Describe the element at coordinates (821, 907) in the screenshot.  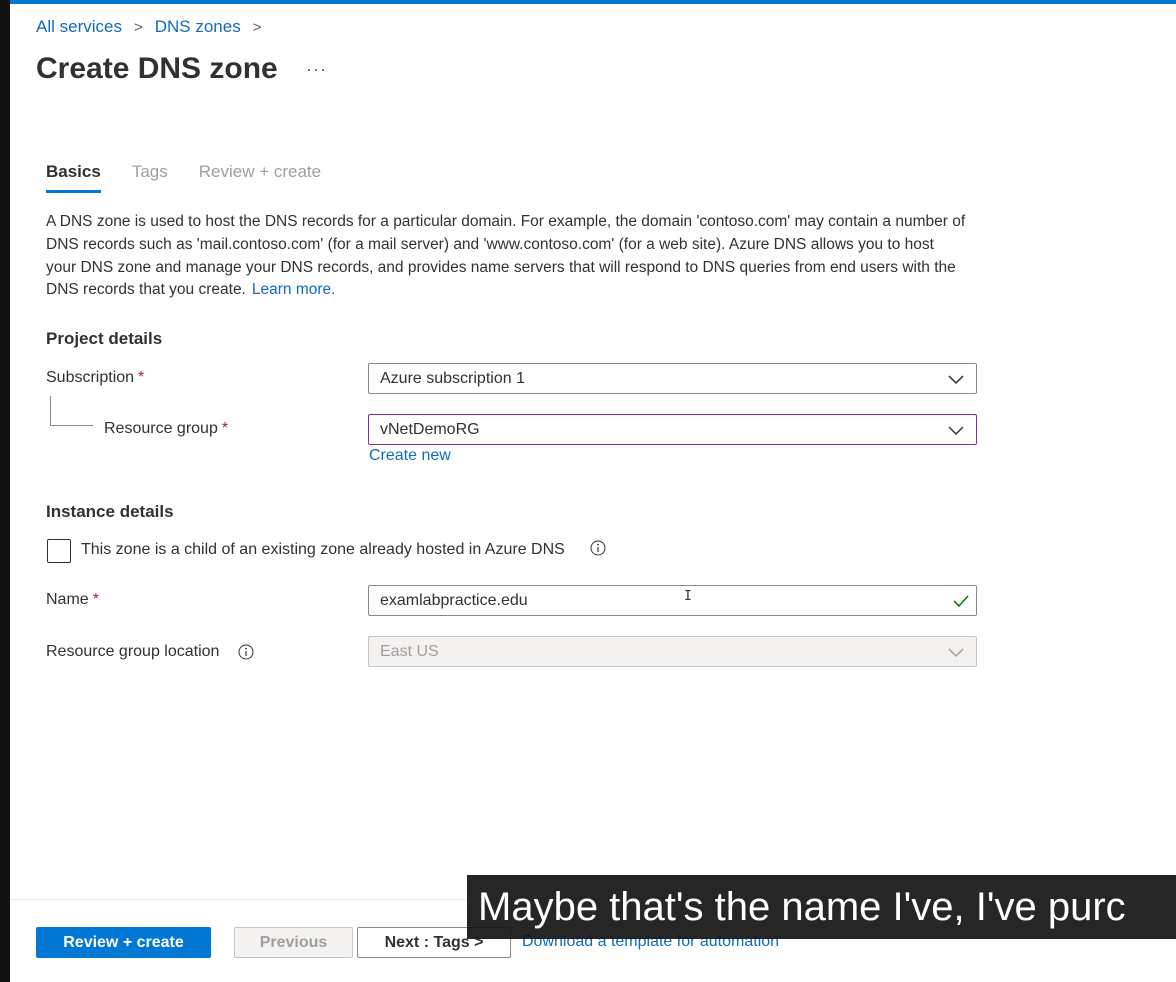
I see `video-caption: Maybe that's the name I've, I've purc` at that location.